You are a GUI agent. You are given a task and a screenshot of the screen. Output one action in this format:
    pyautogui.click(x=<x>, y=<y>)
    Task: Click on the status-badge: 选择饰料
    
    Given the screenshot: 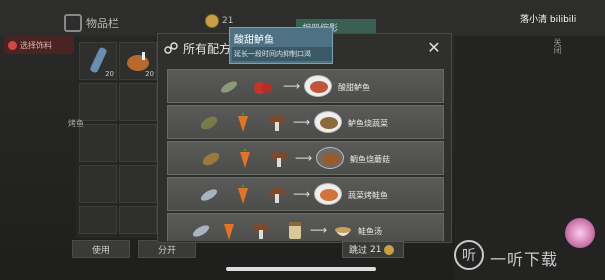 What is the action you would take?
    pyautogui.click(x=39, y=45)
    